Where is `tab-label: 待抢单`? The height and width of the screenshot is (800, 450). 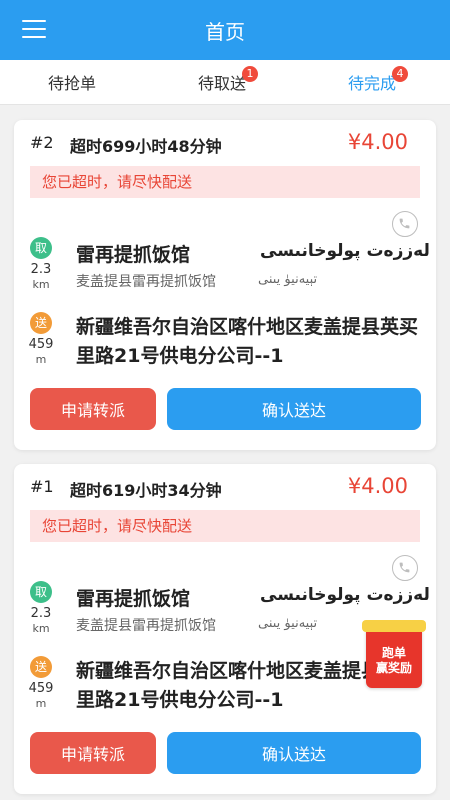 tab-label: 待抢单 is located at coordinates (72, 83).